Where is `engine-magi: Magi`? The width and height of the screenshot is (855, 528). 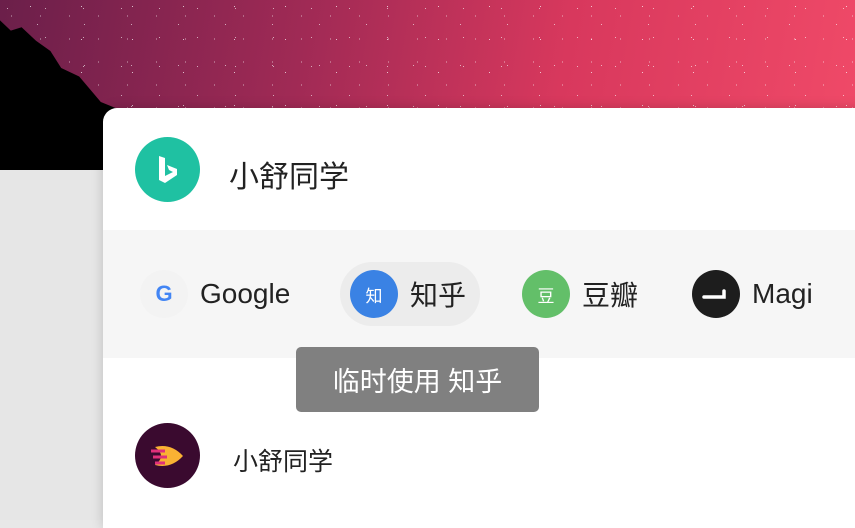
engine-magi: Magi is located at coordinates (754, 294).